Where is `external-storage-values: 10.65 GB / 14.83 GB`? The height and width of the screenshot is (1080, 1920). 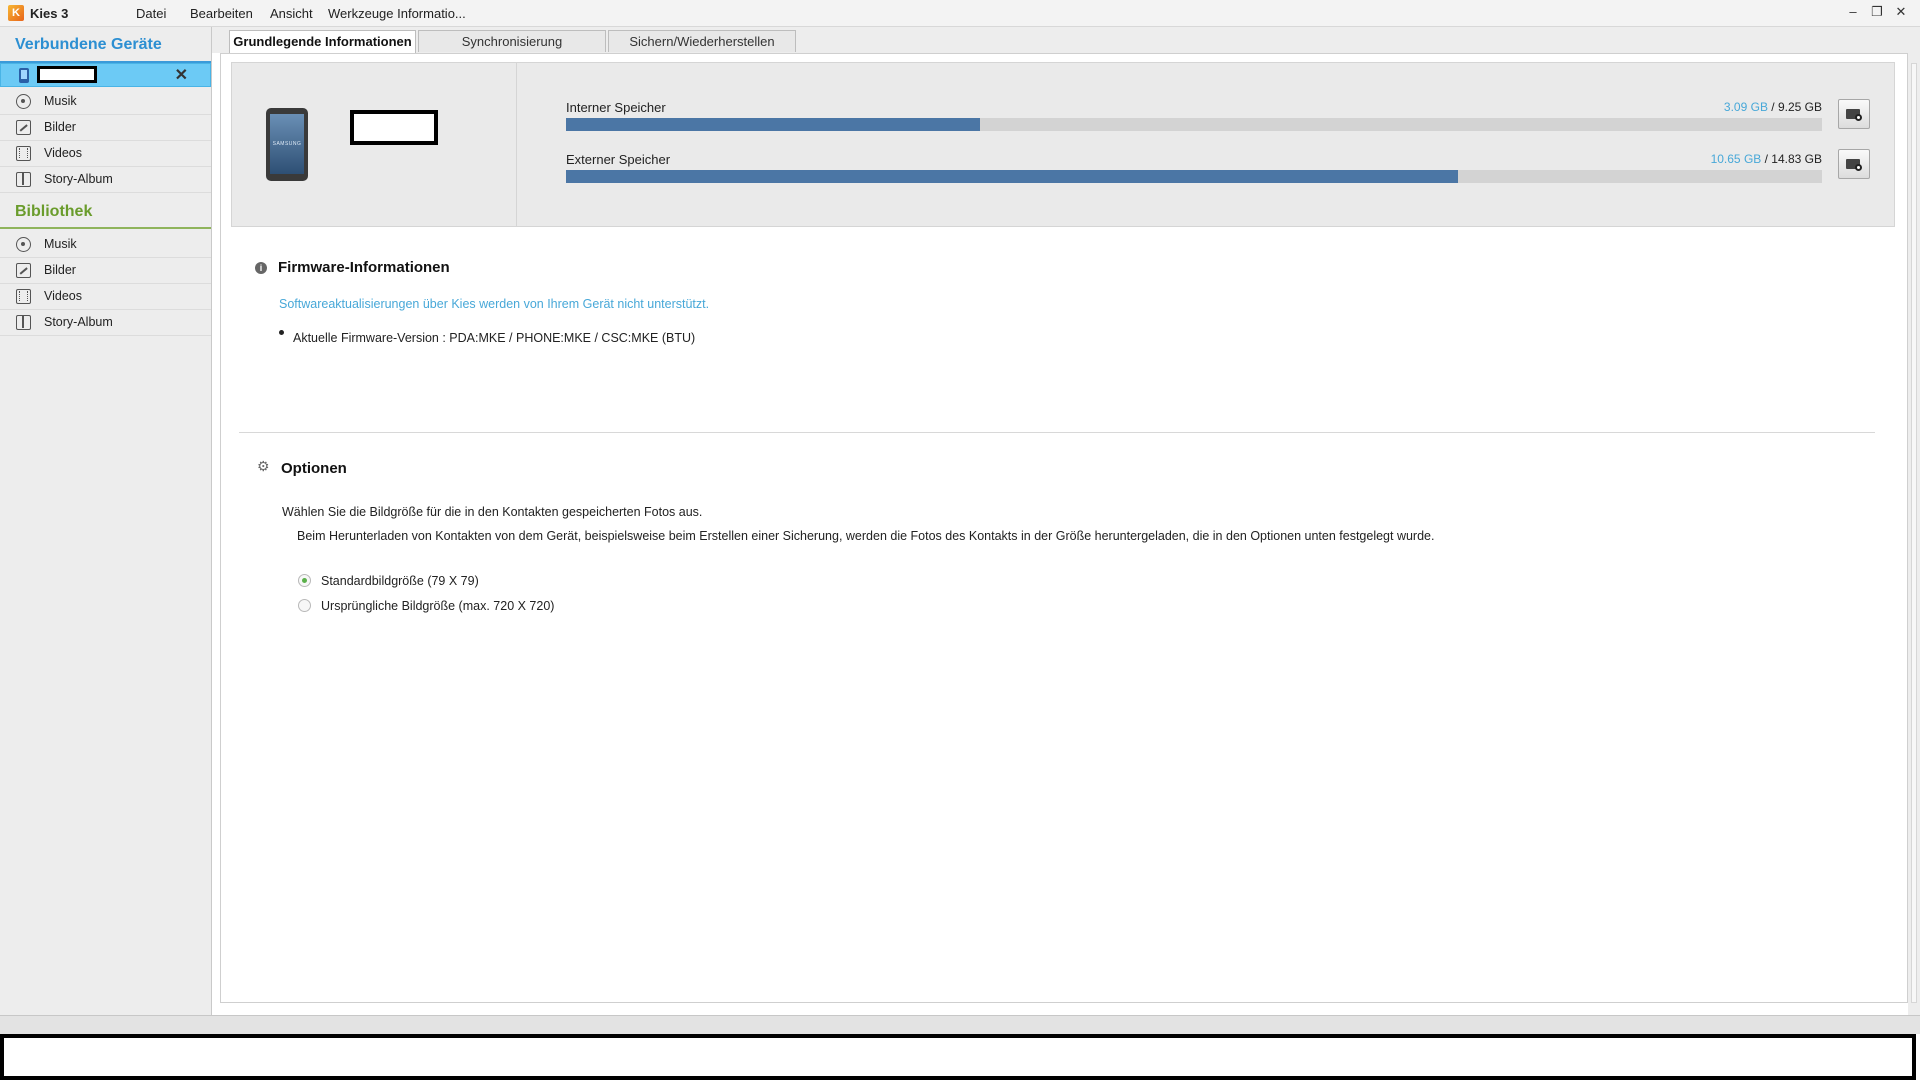
external-storage-values: 10.65 GB / 14.83 GB is located at coordinates (1722, 159).